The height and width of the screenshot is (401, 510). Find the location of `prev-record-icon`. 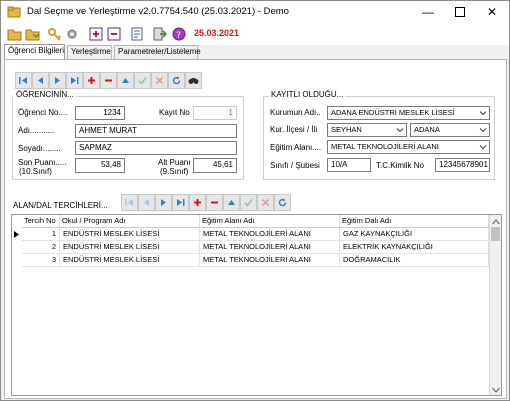

prev-record-icon is located at coordinates (40, 80).